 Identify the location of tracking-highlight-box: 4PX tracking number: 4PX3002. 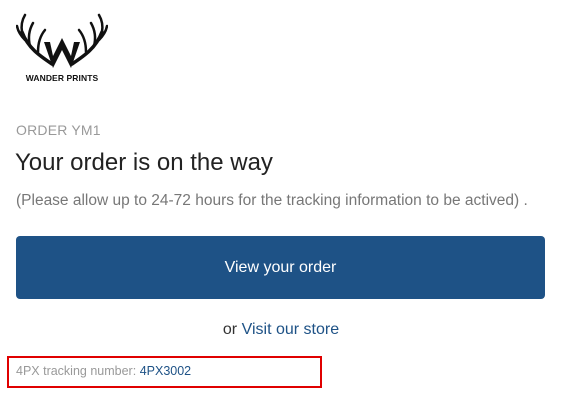
(164, 372).